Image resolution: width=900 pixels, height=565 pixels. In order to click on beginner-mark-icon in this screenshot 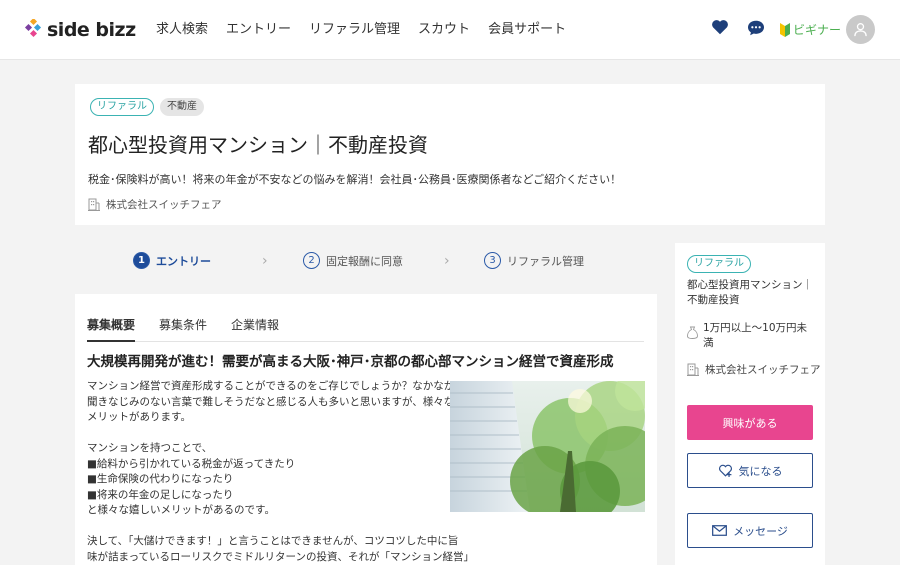, I will do `click(785, 29)`.